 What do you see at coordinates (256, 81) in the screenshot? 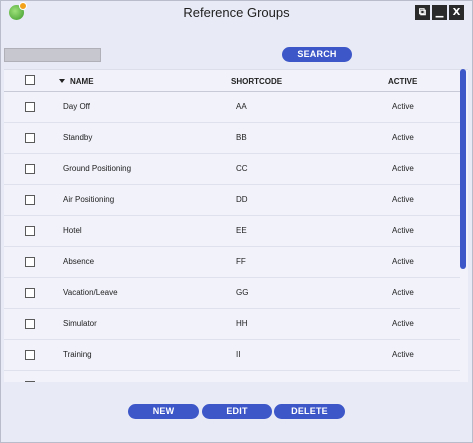
I see `header-shortcode: SHORTCODE` at bounding box center [256, 81].